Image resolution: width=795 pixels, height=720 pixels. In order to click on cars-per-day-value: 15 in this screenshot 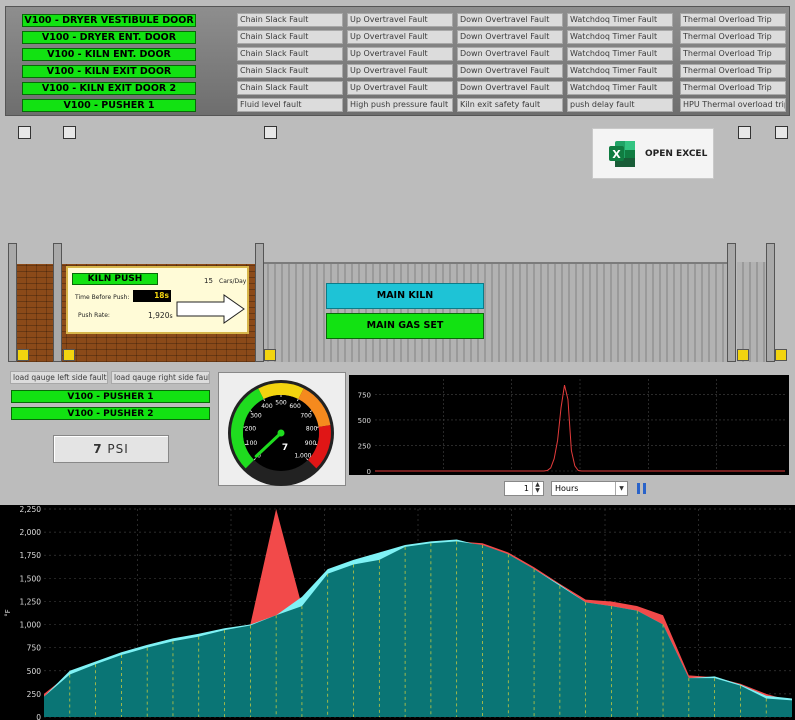, I will do `click(208, 281)`.